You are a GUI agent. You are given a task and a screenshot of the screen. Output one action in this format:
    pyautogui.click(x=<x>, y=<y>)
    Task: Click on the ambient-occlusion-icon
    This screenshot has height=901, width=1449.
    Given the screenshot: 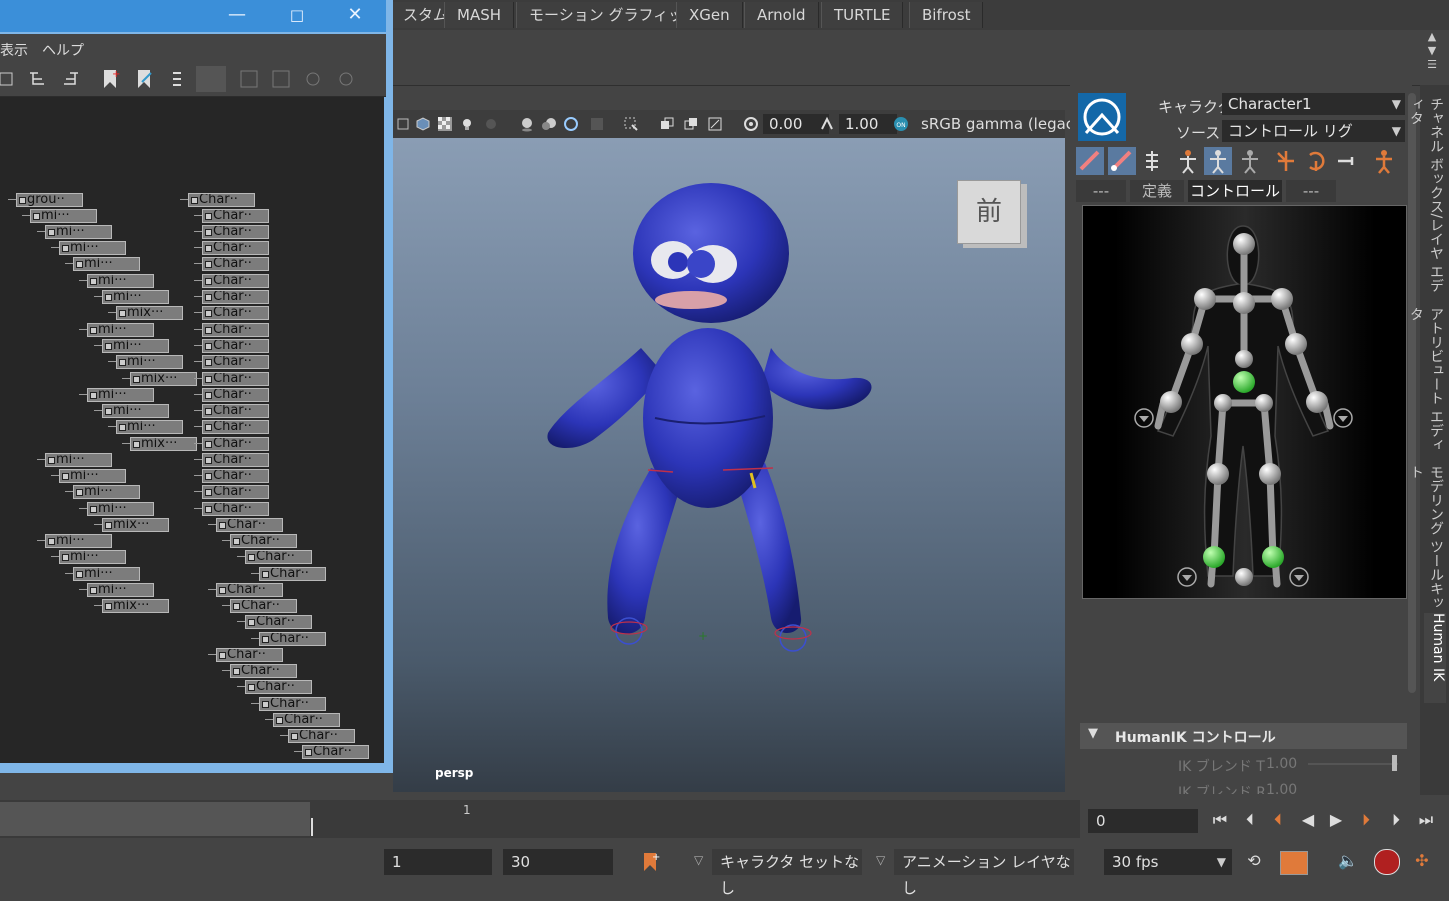 What is the action you would take?
    pyautogui.click(x=527, y=124)
    